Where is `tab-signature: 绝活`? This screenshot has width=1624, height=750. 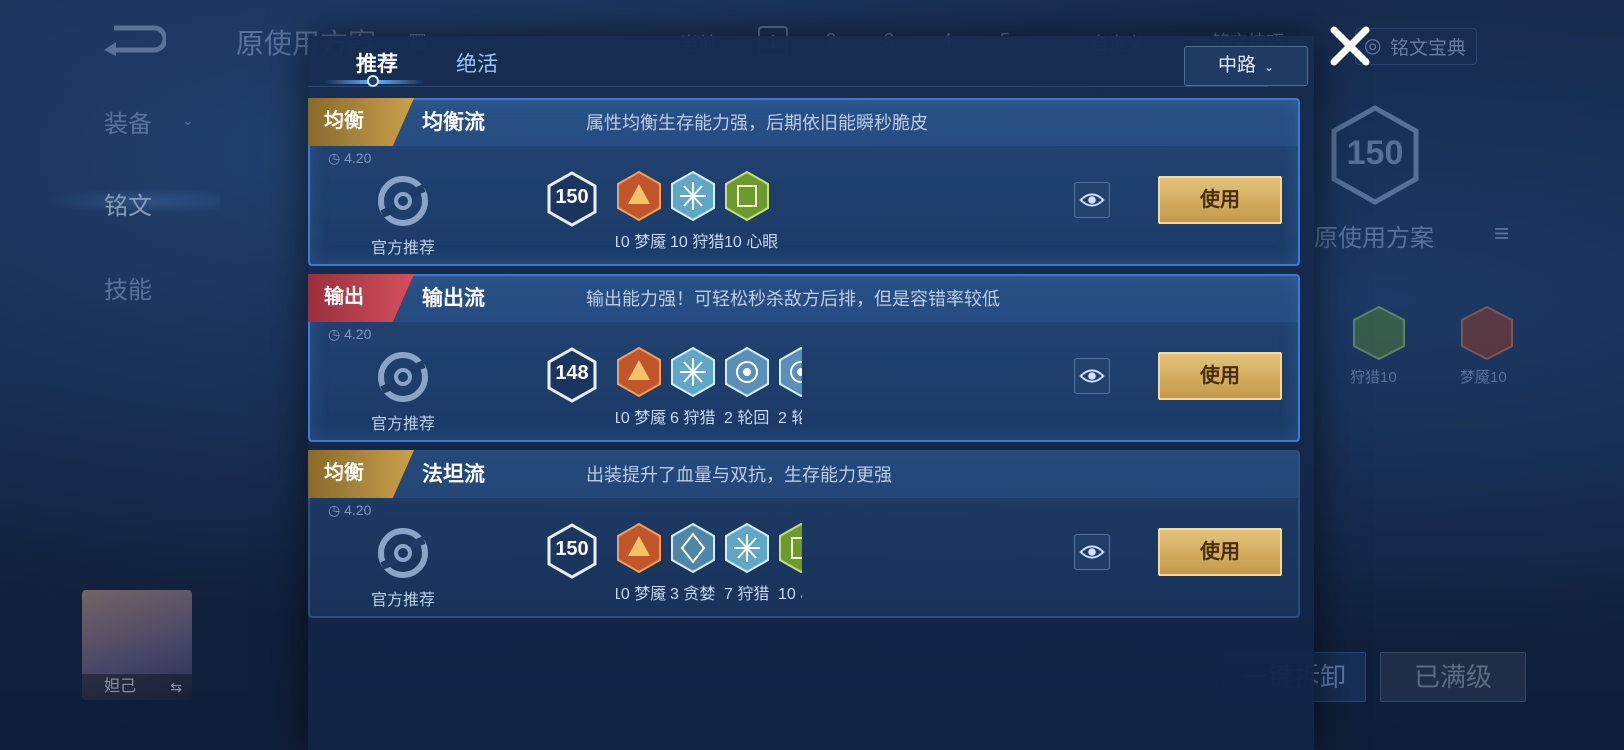 tab-signature: 绝活 is located at coordinates (477, 63).